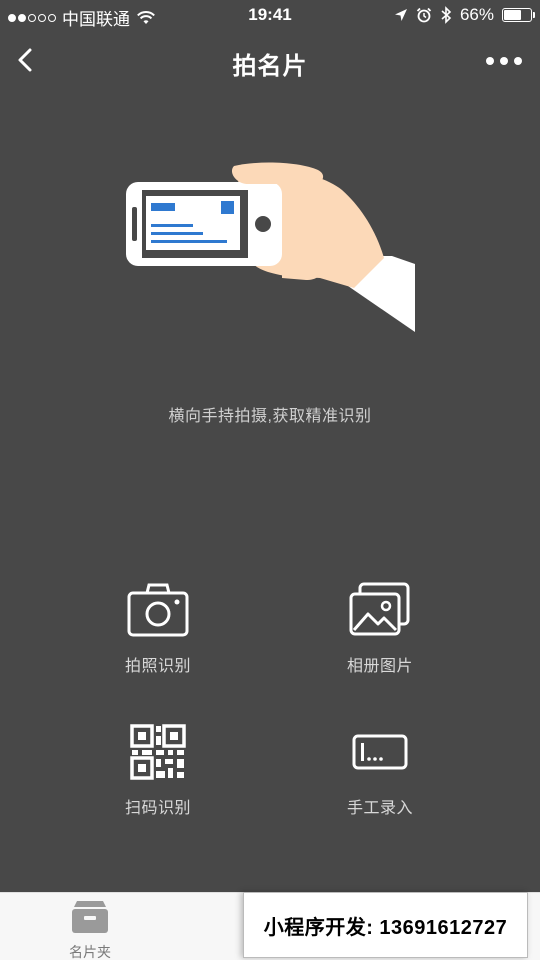 The height and width of the screenshot is (960, 540). What do you see at coordinates (227, 207) in the screenshot?
I see `card-logo` at bounding box center [227, 207].